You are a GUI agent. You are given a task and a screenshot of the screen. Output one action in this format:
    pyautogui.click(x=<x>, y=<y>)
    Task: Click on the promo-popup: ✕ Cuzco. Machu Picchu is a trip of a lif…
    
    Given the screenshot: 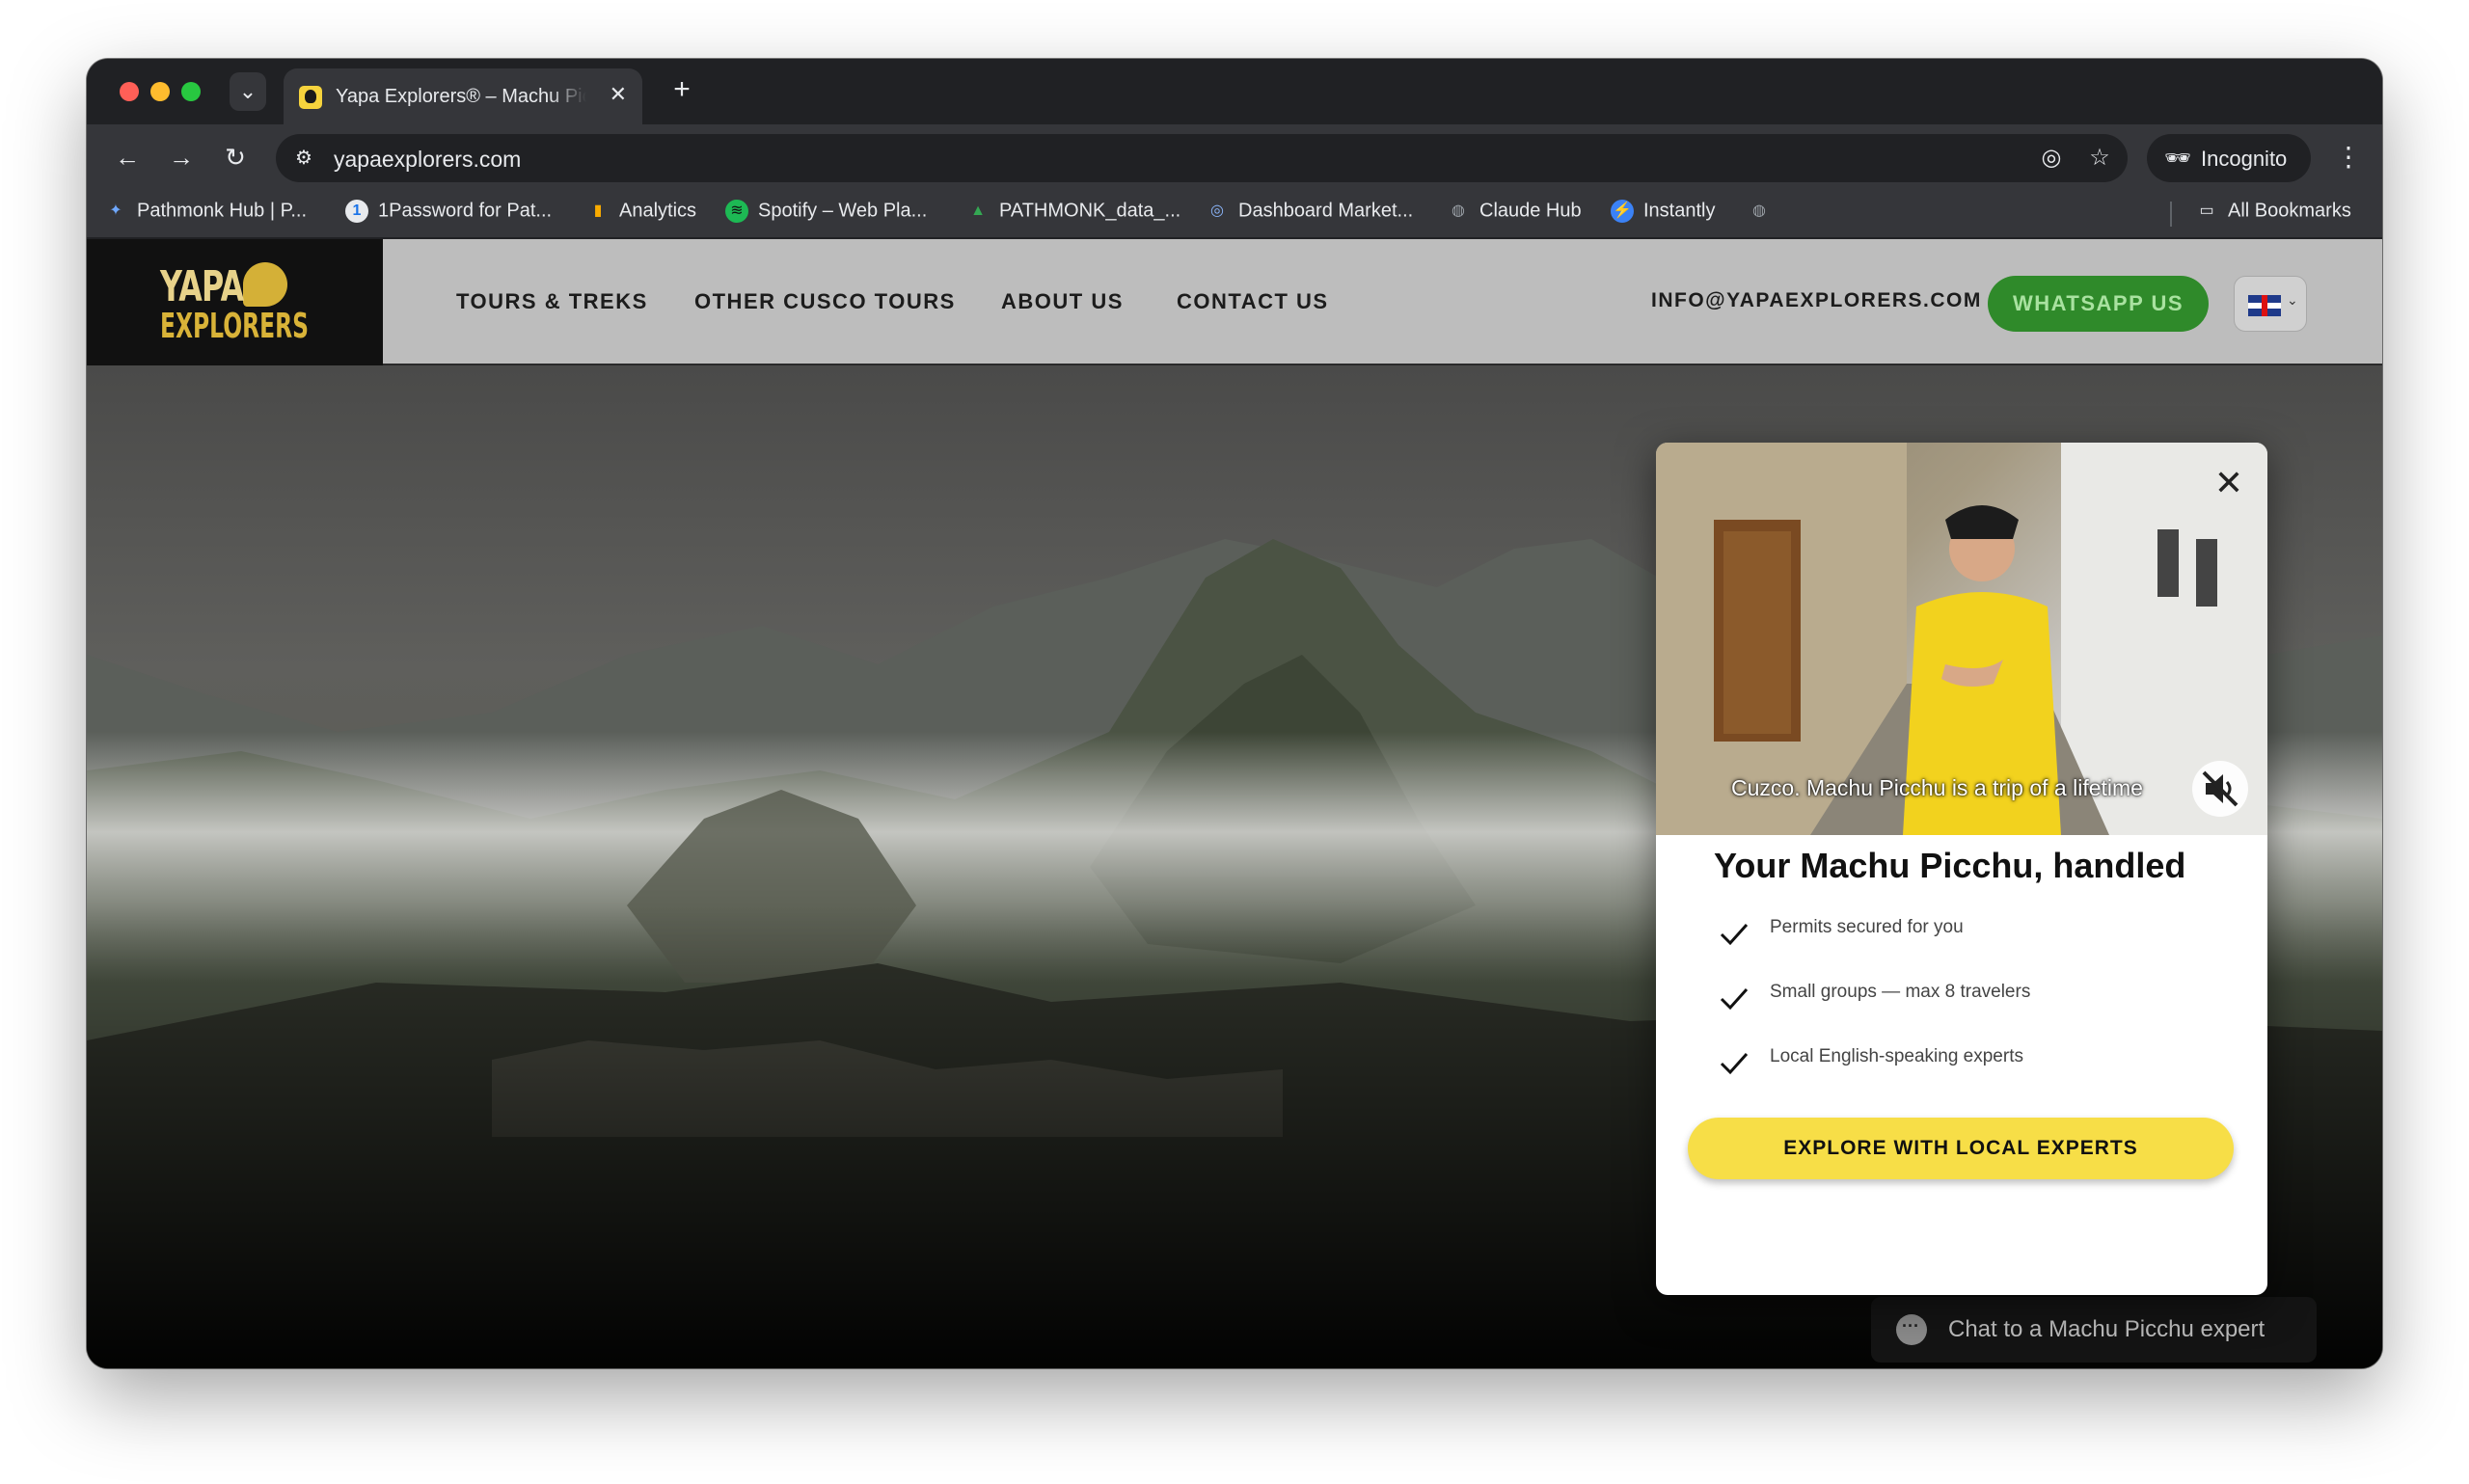 What is the action you would take?
    pyautogui.click(x=1961, y=869)
    